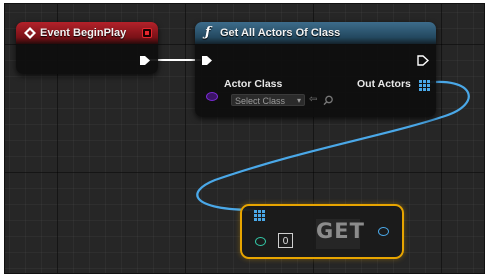  What do you see at coordinates (313, 99) in the screenshot?
I see `use-selected-arrow-icon: ⇦` at bounding box center [313, 99].